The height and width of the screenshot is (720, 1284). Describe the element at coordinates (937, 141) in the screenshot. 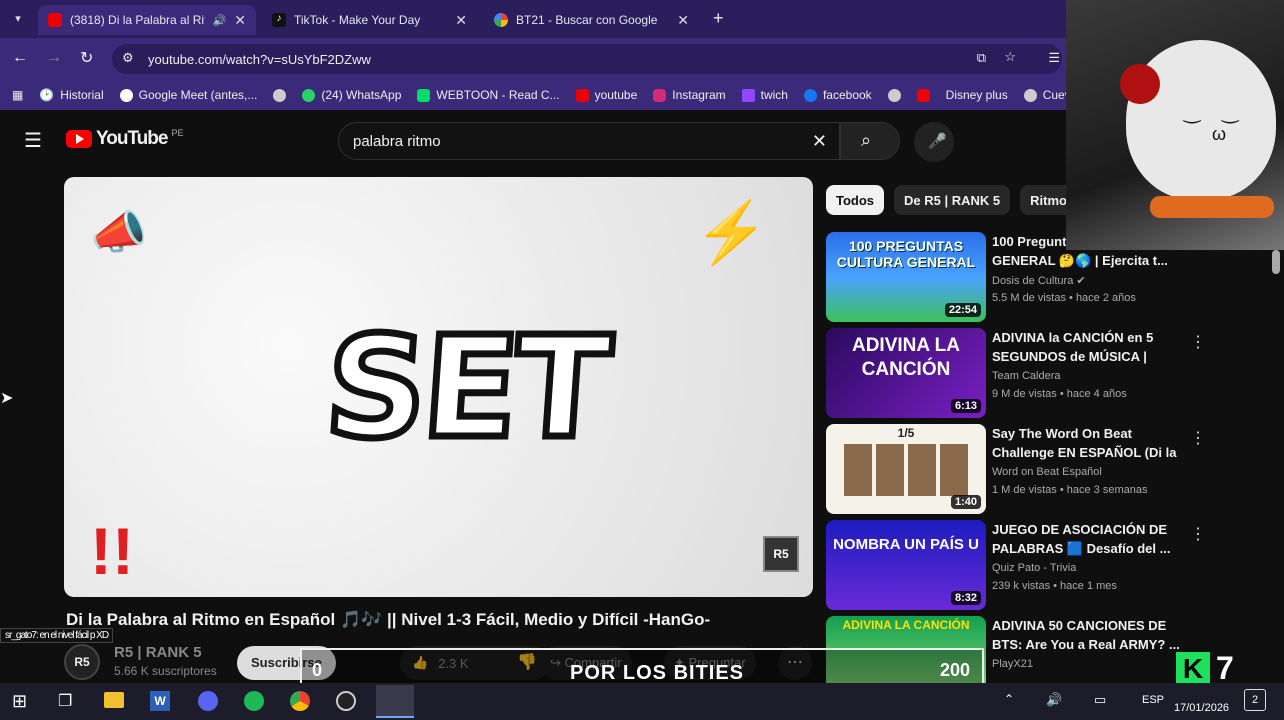

I see `microphone-icon: 🎤` at that location.